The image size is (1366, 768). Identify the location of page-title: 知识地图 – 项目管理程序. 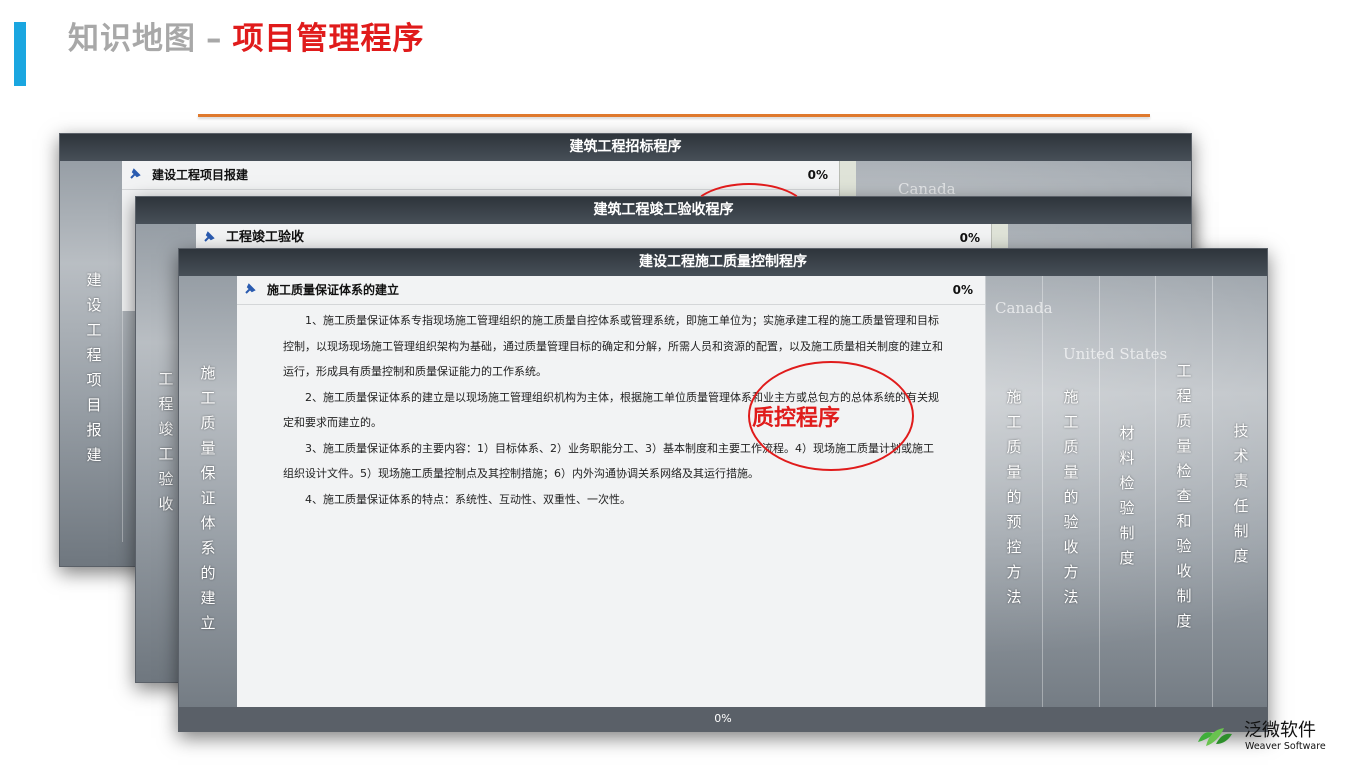
(246, 39).